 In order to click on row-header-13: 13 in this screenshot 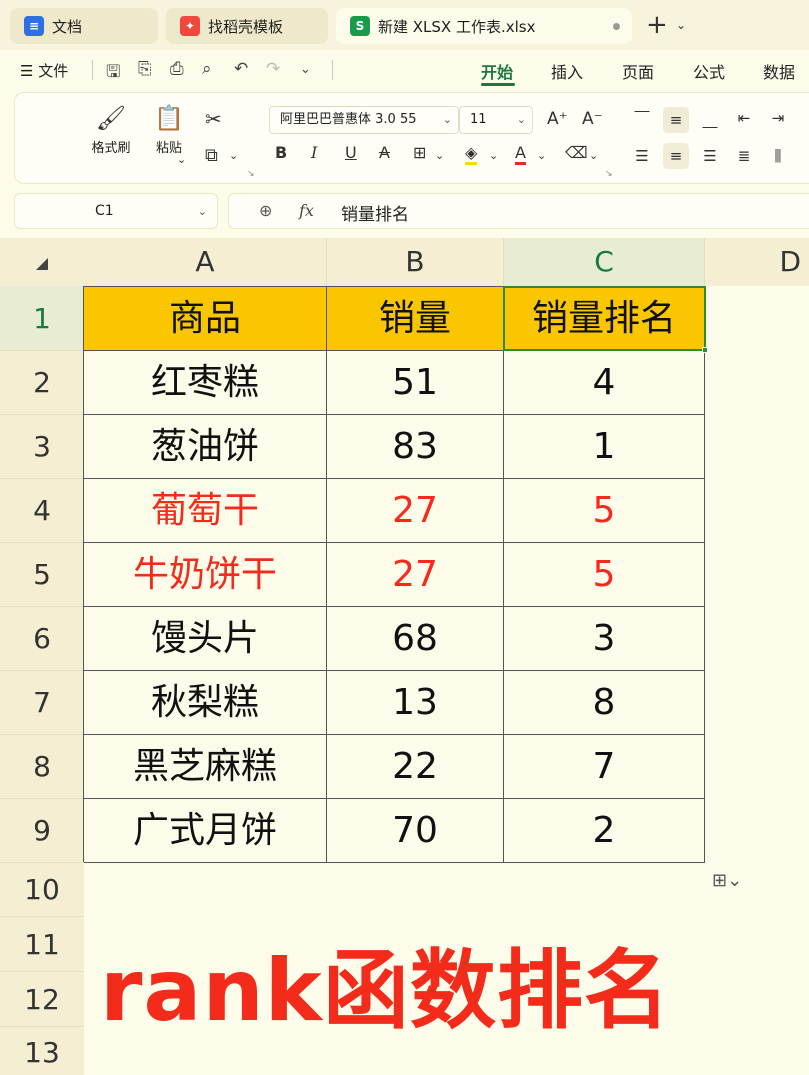, I will do `click(42, 1051)`.